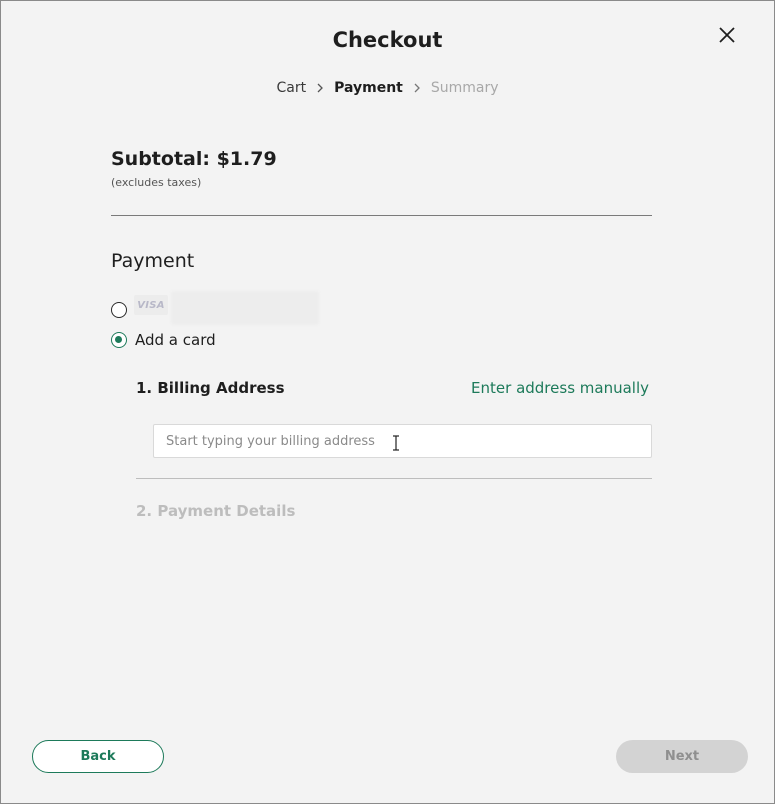 The width and height of the screenshot is (775, 804). What do you see at coordinates (119, 340) in the screenshot?
I see `add-card-radio` at bounding box center [119, 340].